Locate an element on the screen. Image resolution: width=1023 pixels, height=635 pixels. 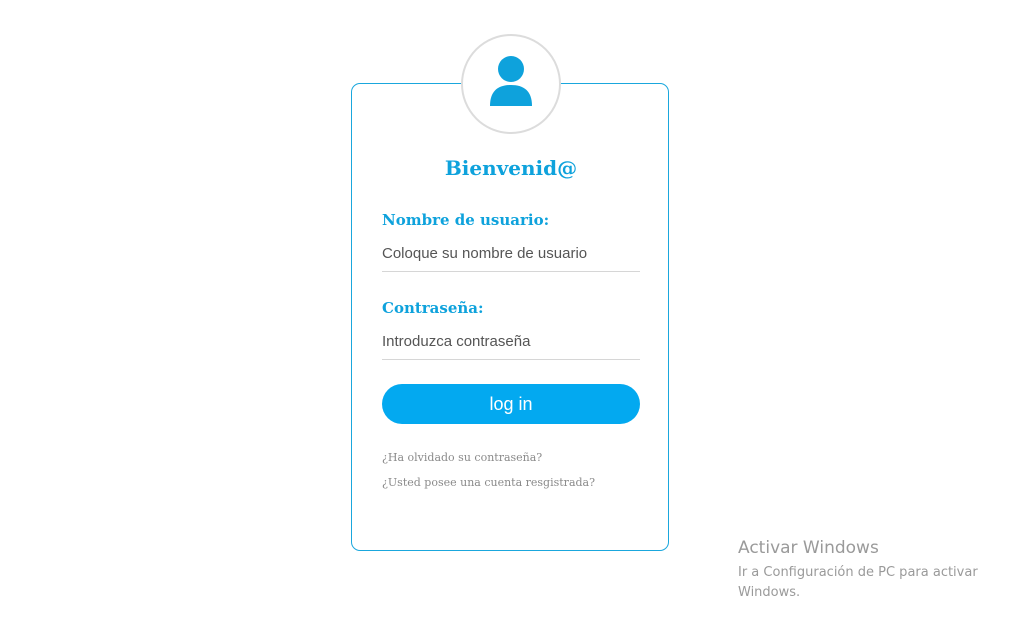
register-link: ¿Usted posee una cuenta resgistrada? is located at coordinates (488, 482).